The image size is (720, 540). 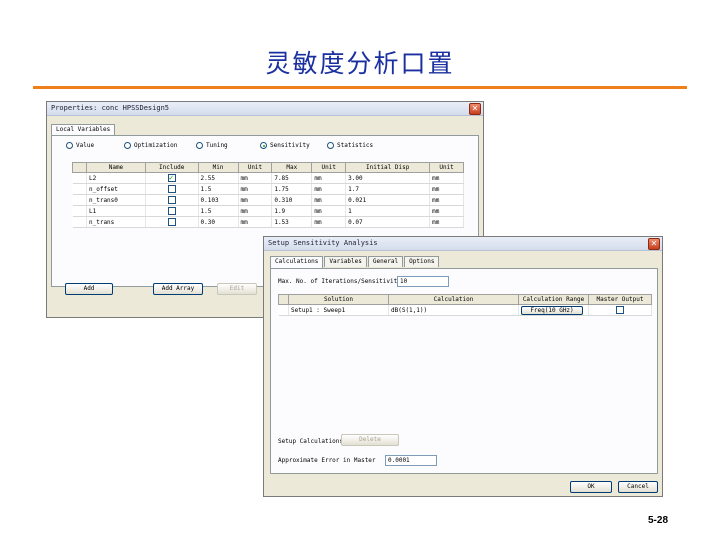 What do you see at coordinates (80, 145) in the screenshot?
I see `radio-value: Value` at bounding box center [80, 145].